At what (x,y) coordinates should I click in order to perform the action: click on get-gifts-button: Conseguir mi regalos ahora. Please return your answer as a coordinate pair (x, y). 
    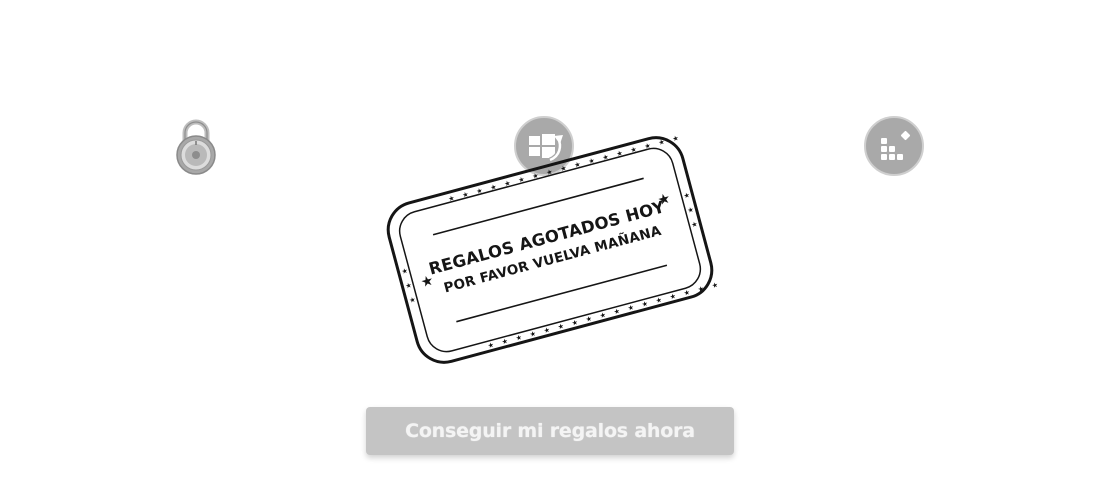
    Looking at the image, I should click on (550, 431).